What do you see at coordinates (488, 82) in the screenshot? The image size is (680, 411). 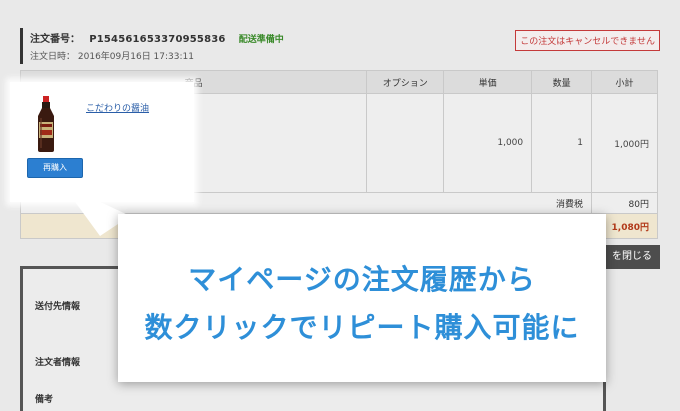 I see `column-header-unit-price: 単価` at bounding box center [488, 82].